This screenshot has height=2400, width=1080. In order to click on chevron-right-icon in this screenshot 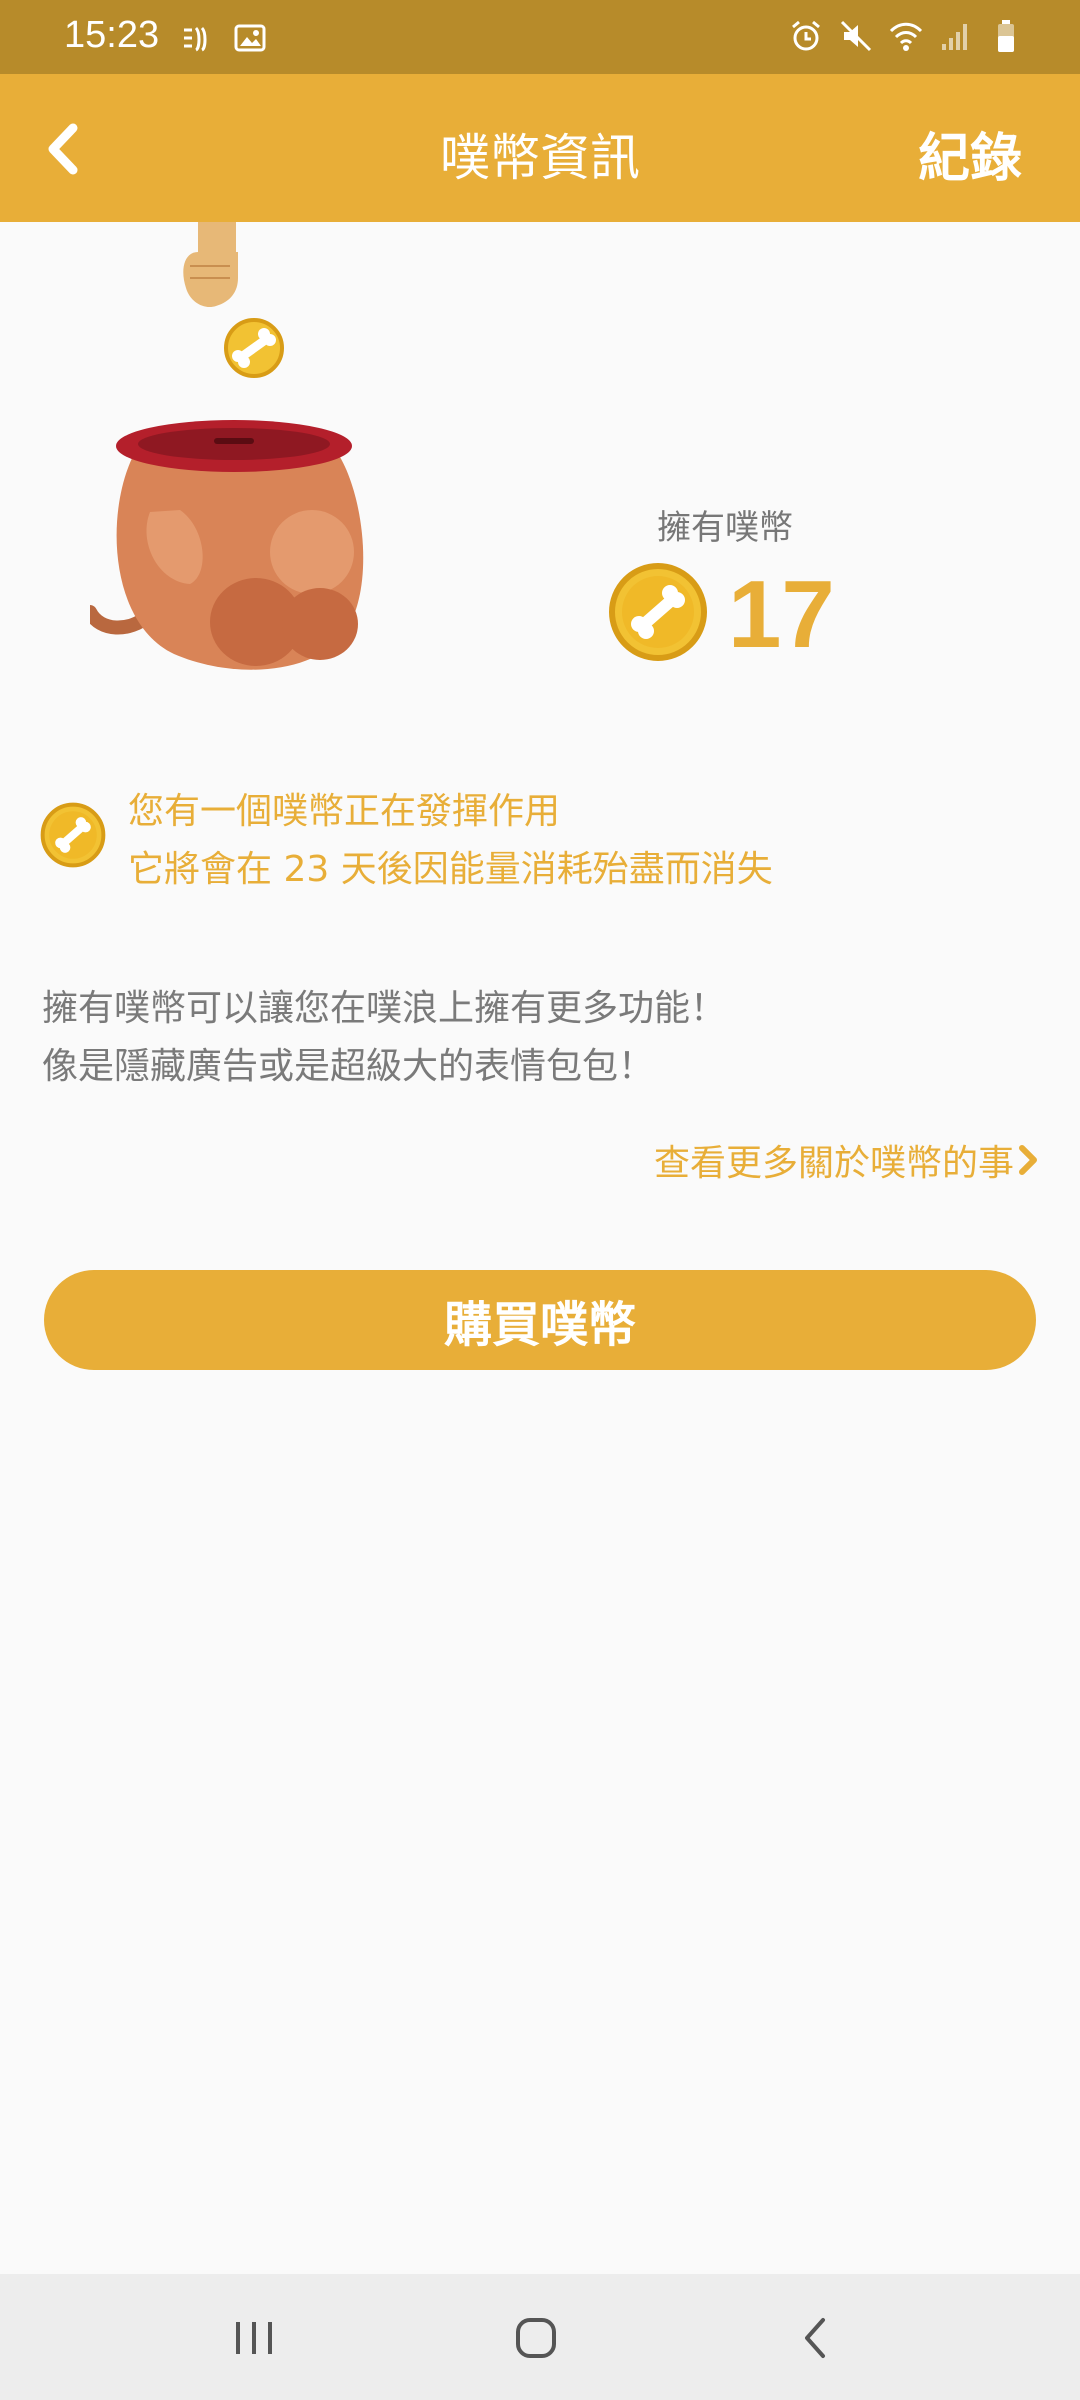, I will do `click(1028, 1160)`.